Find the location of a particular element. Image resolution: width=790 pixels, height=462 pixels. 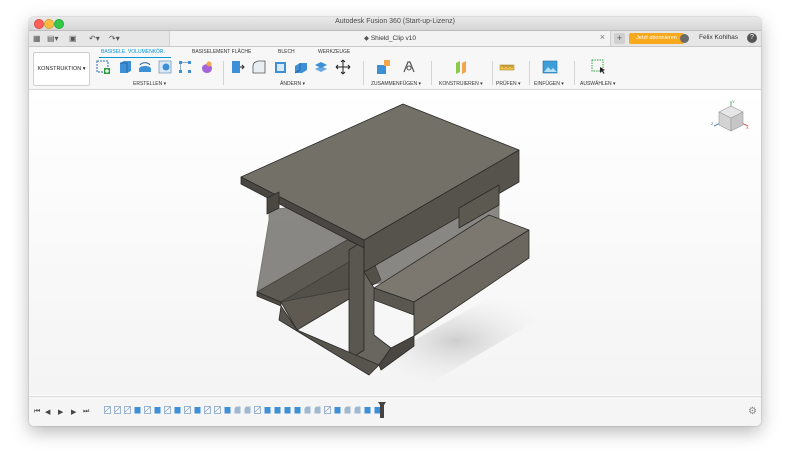

close-document-icon: × is located at coordinates (602, 37).